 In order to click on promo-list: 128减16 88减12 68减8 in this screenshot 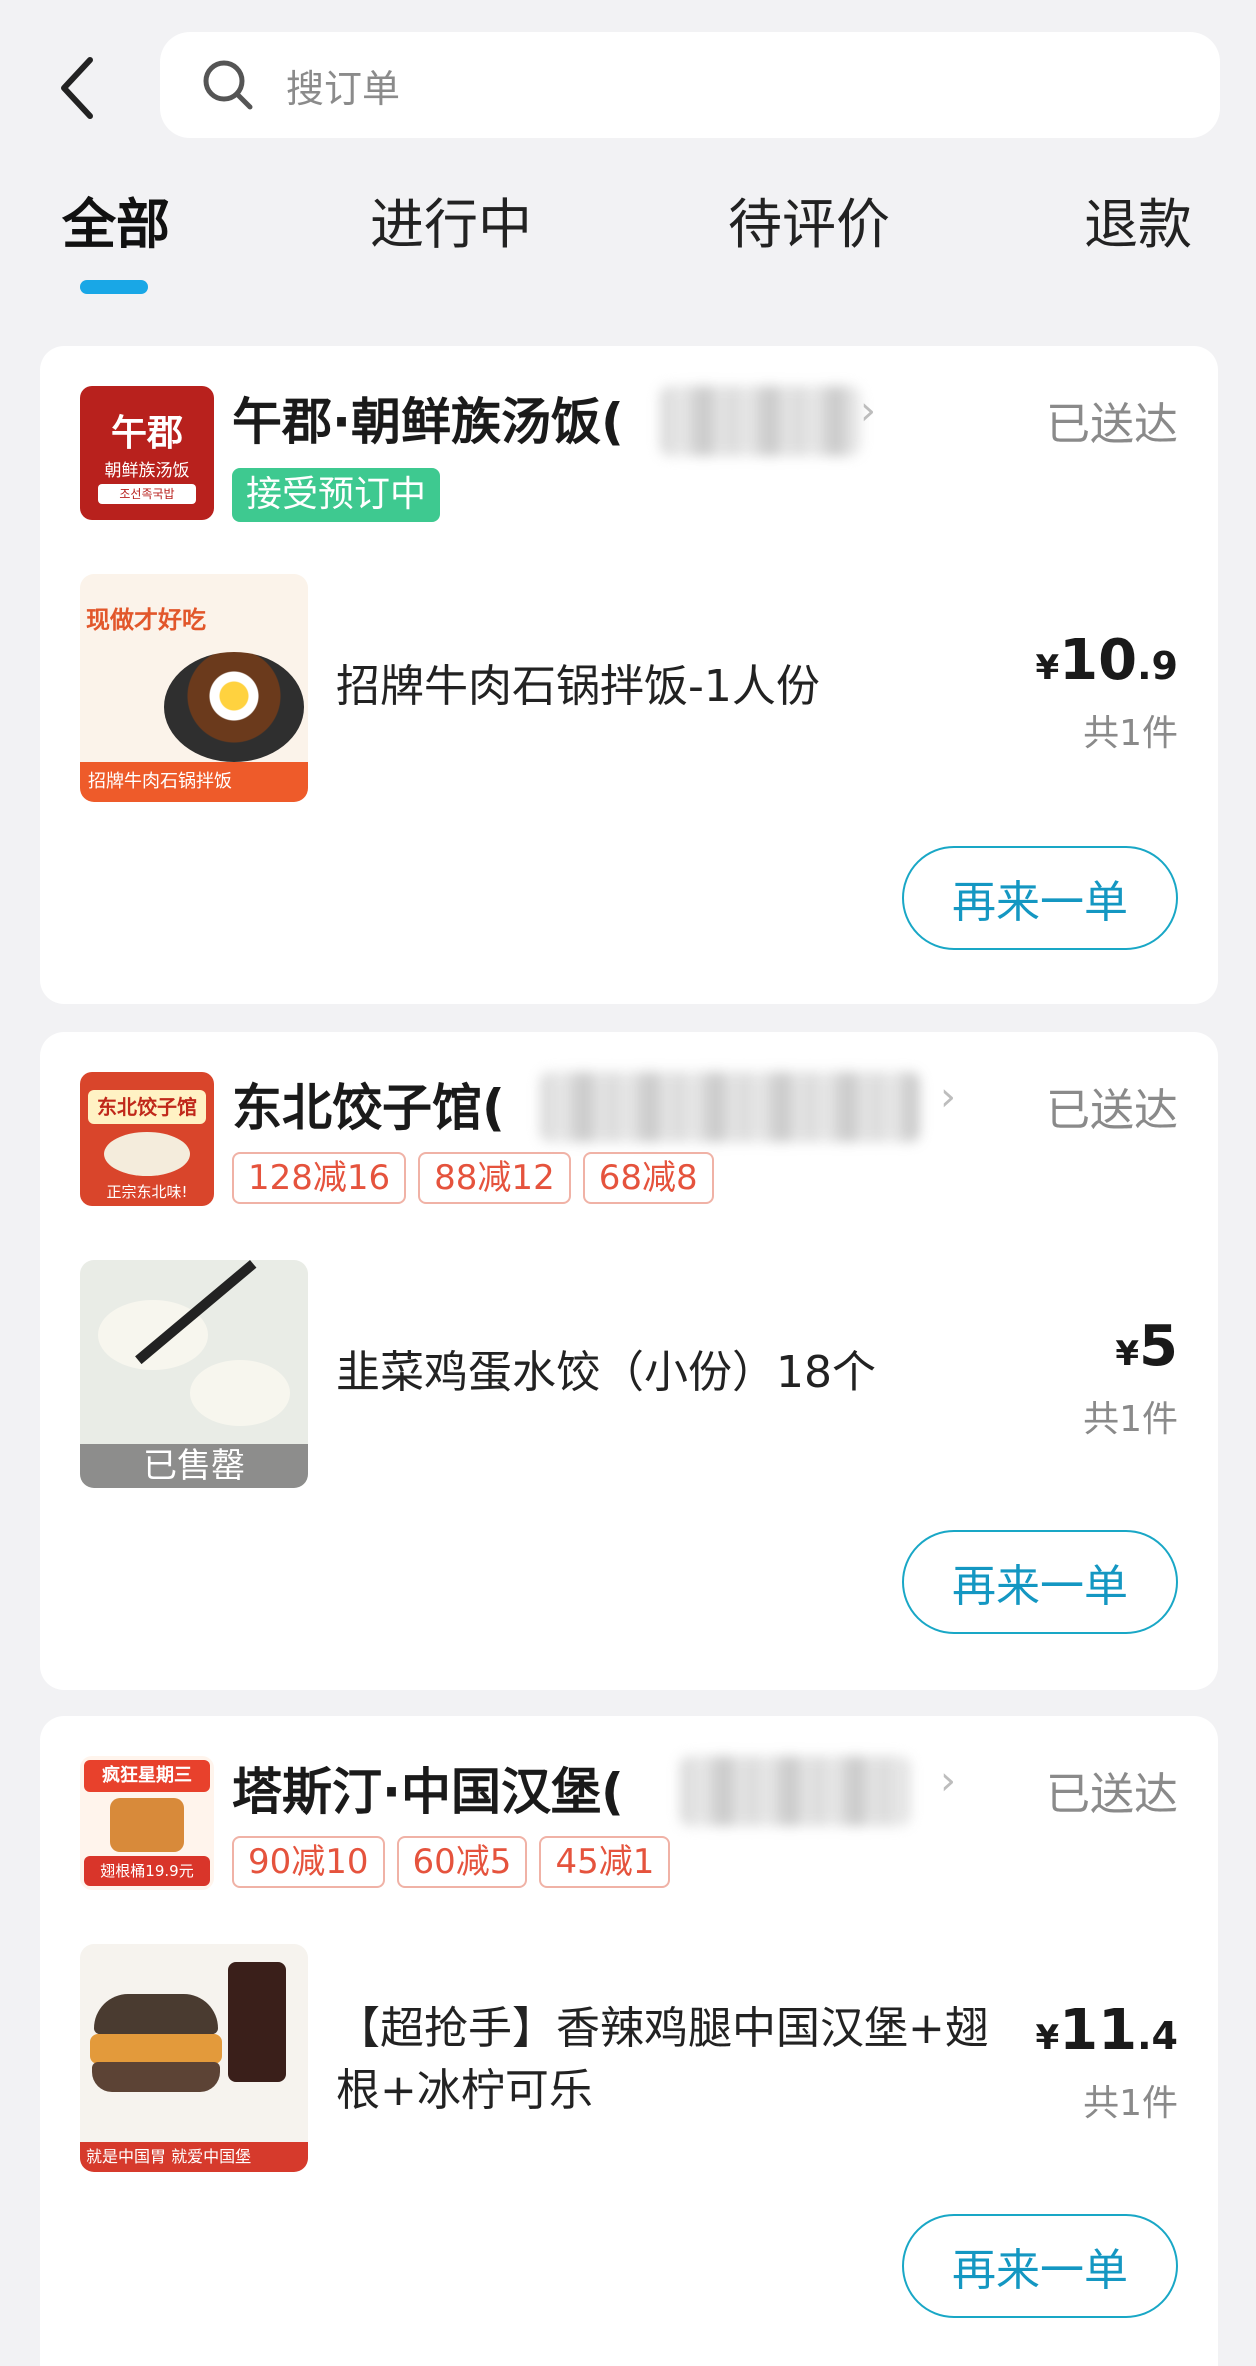, I will do `click(473, 1178)`.